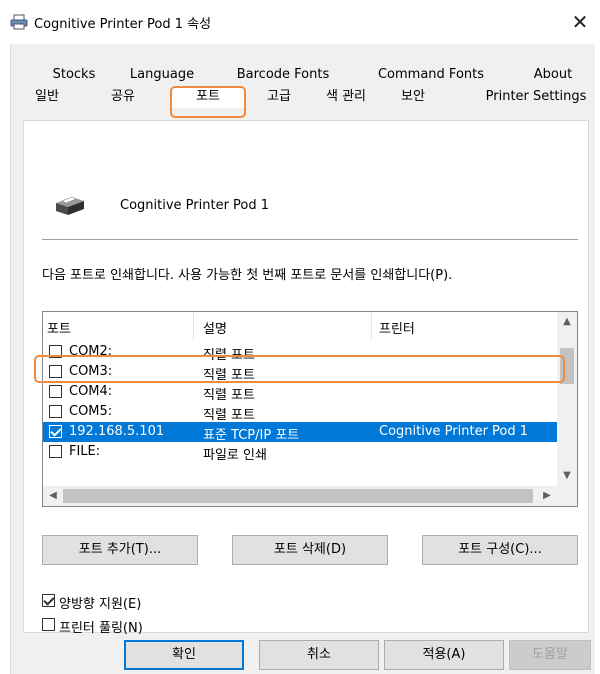 The width and height of the screenshot is (600, 674). What do you see at coordinates (48, 600) in the screenshot?
I see `checkbox-checked` at bounding box center [48, 600].